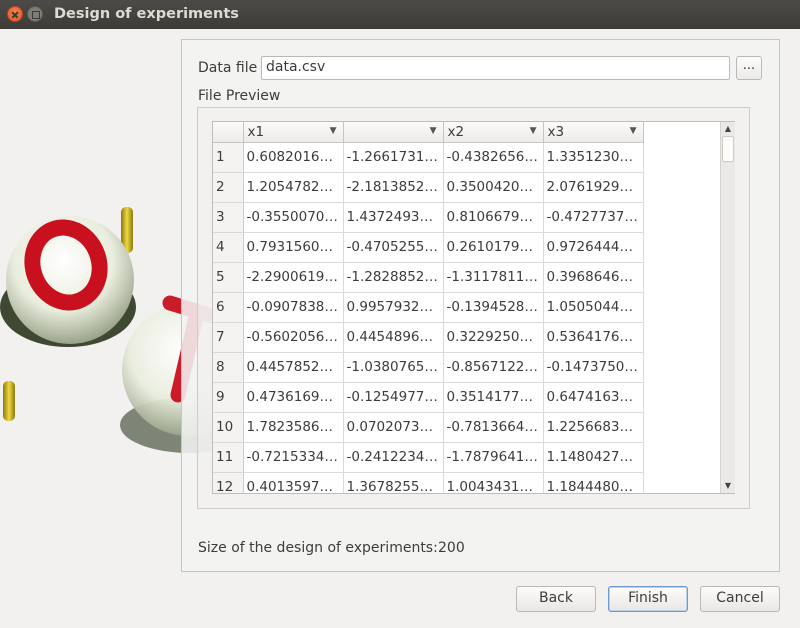  I want to click on back-button: Back, so click(556, 599).